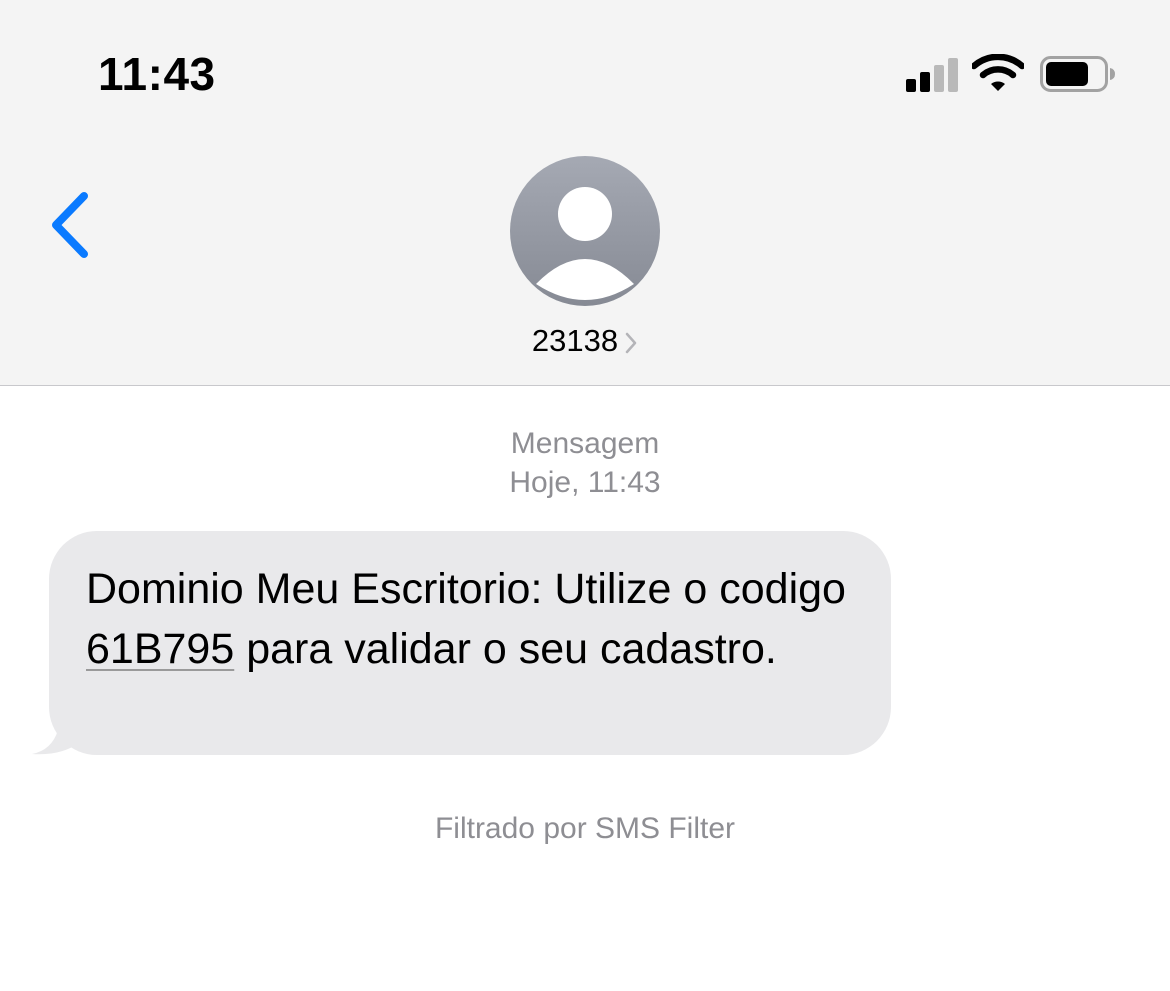 The height and width of the screenshot is (991, 1170). Describe the element at coordinates (585, 463) in the screenshot. I see `message-meta: Mensagem Hoje, 11:43` at that location.